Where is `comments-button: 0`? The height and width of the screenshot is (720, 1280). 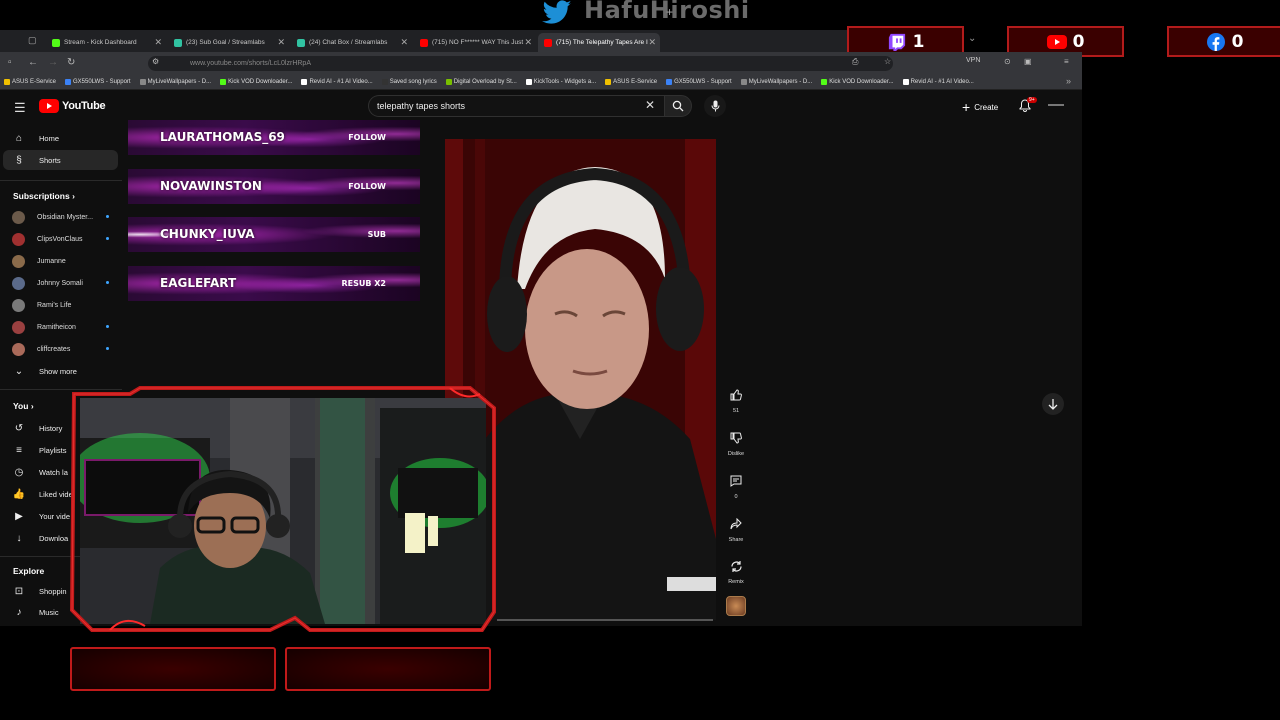 comments-button: 0 is located at coordinates (736, 485).